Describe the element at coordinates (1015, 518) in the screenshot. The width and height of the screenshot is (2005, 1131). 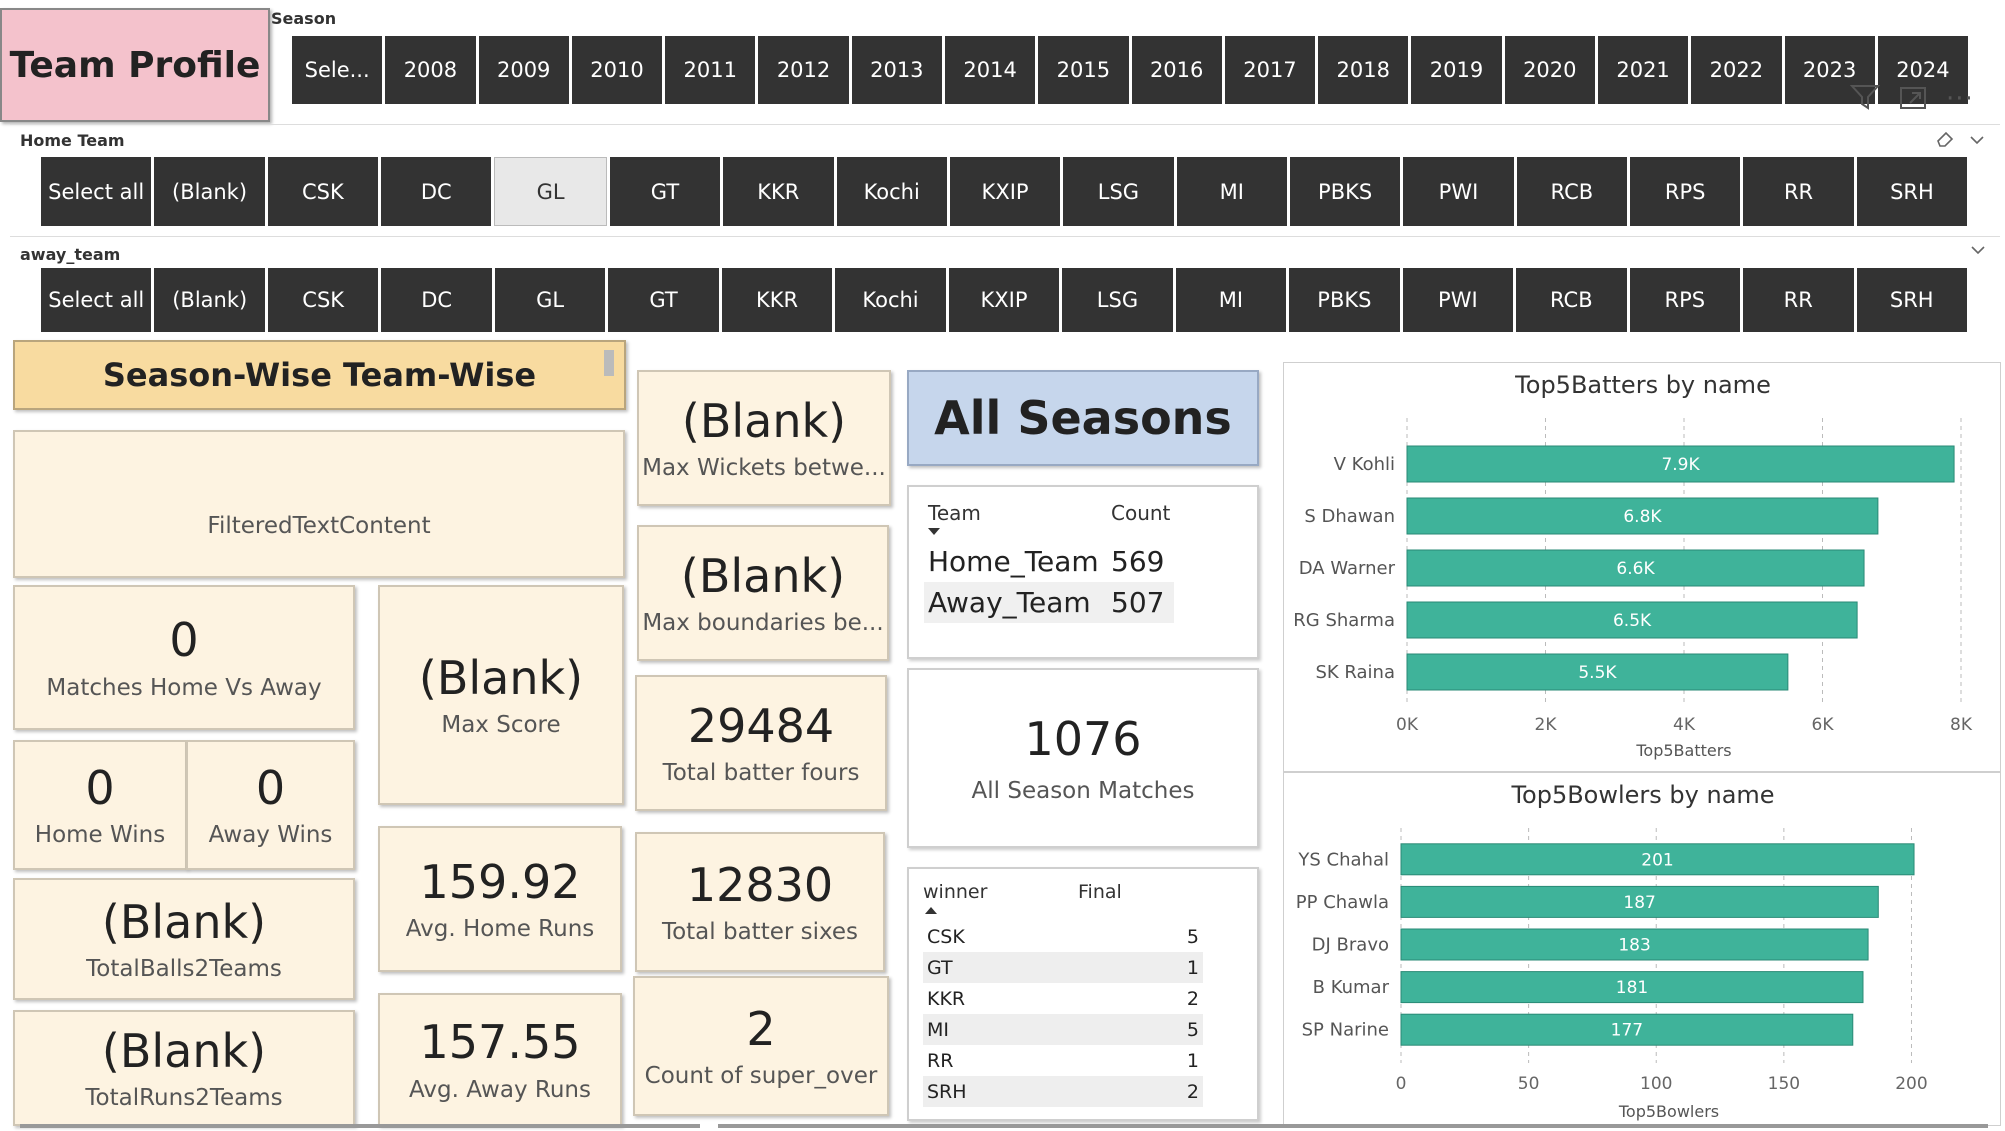
I see `table-header-team: Team` at that location.